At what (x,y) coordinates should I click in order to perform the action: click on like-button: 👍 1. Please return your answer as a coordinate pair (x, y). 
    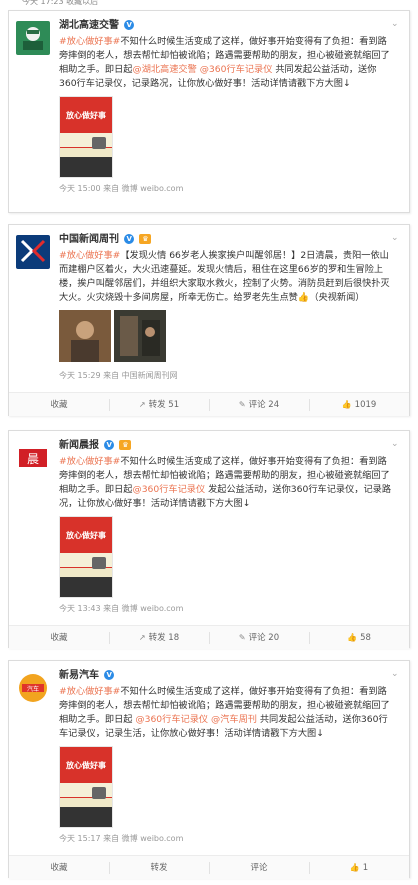
    Looking at the image, I should click on (359, 867).